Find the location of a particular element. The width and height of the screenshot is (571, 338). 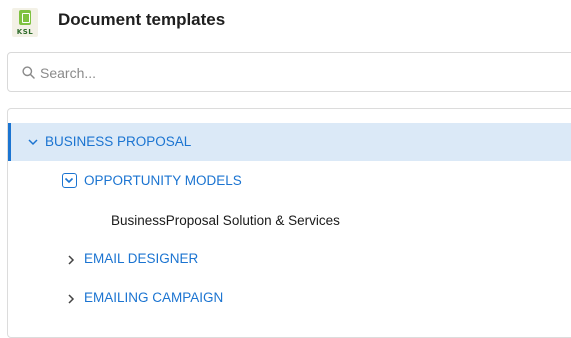

tree-item-label: BUSINESS PROPOSAL is located at coordinates (118, 141).